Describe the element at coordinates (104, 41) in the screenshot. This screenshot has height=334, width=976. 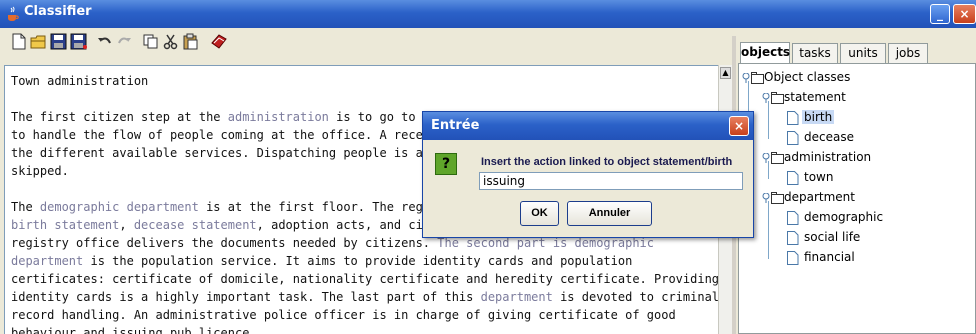
I see `undo-icon` at that location.